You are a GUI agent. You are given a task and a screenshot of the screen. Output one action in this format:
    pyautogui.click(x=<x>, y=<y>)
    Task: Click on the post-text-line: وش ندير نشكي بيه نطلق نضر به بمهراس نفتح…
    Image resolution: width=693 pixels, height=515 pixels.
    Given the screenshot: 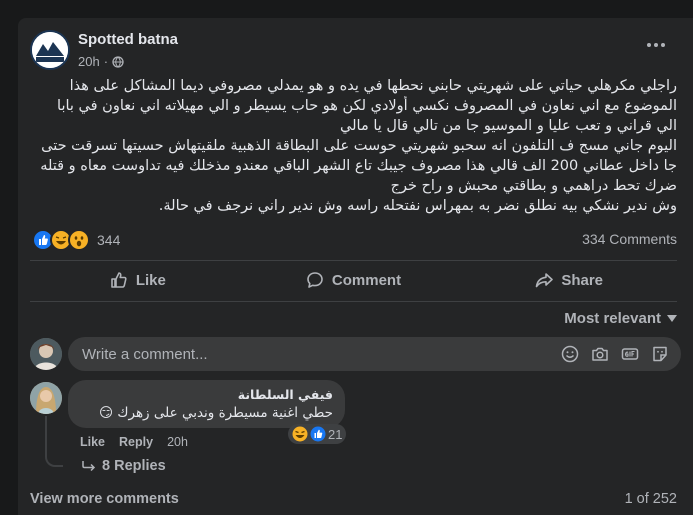 What is the action you would take?
    pyautogui.click(x=417, y=206)
    